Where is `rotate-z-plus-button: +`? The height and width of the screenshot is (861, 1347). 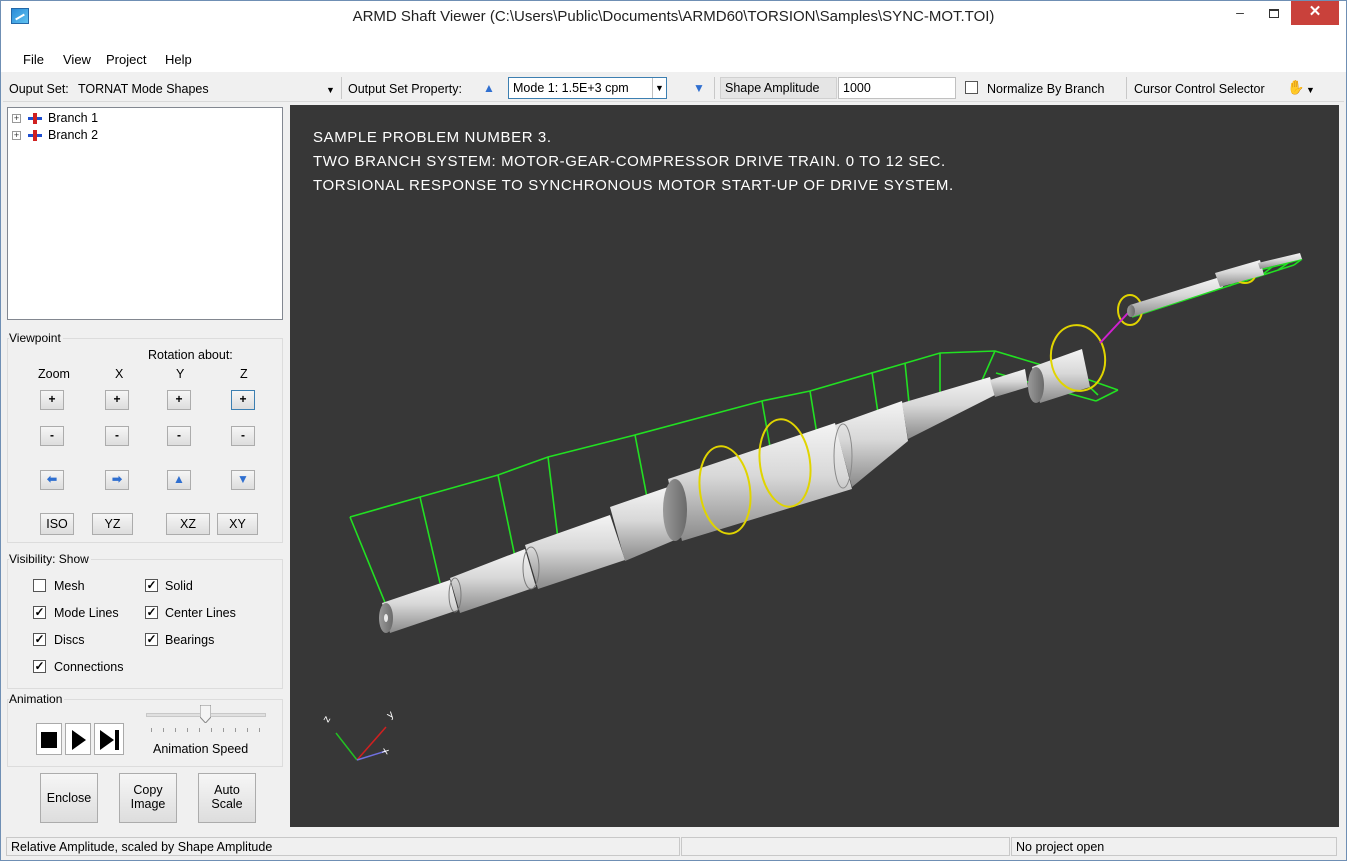
rotate-z-plus-button: + is located at coordinates (243, 400).